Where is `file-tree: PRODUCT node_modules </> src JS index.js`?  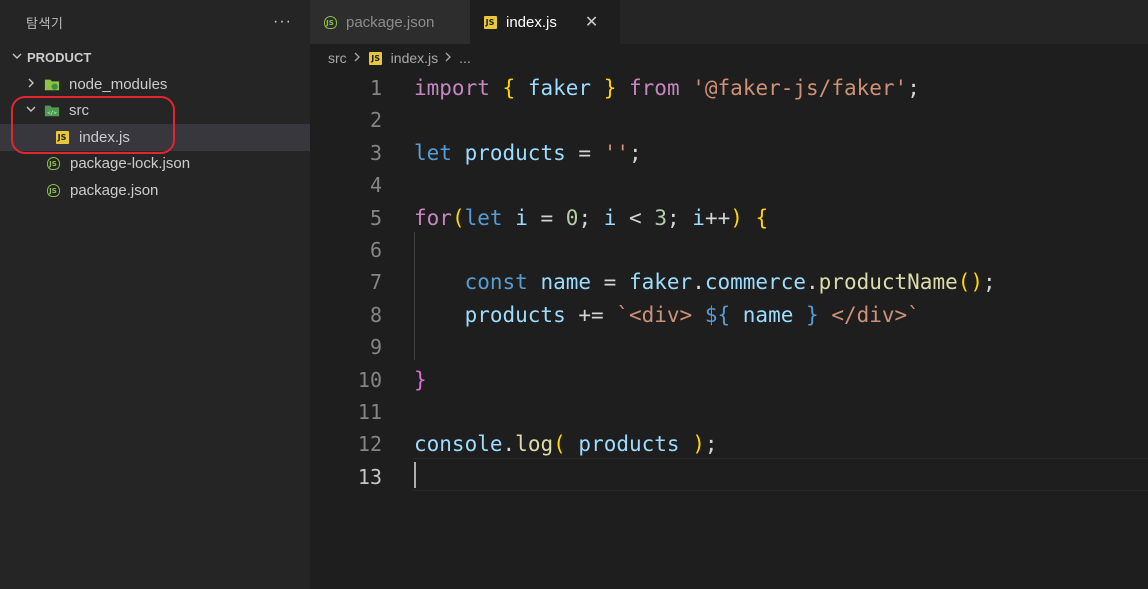 file-tree: PRODUCT node_modules </> src JS index.js is located at coordinates (155, 124).